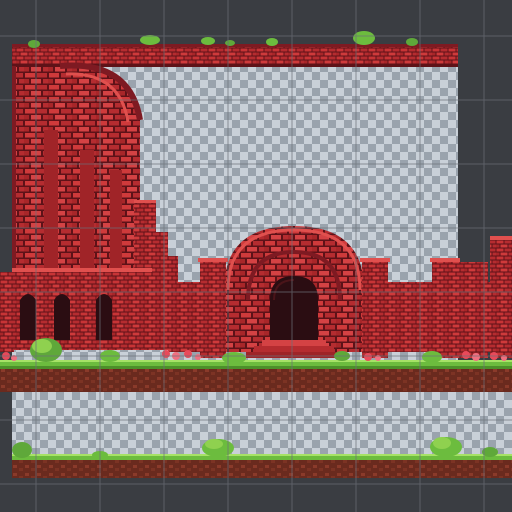  I want to click on arch-gateway, so click(294, 289).